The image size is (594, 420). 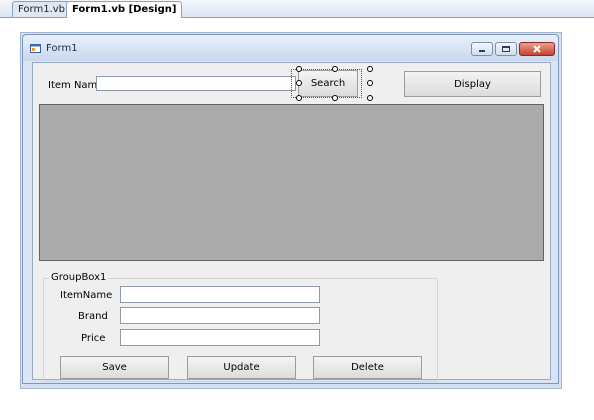 What do you see at coordinates (335, 98) in the screenshot?
I see `resize-handle-bottom` at bounding box center [335, 98].